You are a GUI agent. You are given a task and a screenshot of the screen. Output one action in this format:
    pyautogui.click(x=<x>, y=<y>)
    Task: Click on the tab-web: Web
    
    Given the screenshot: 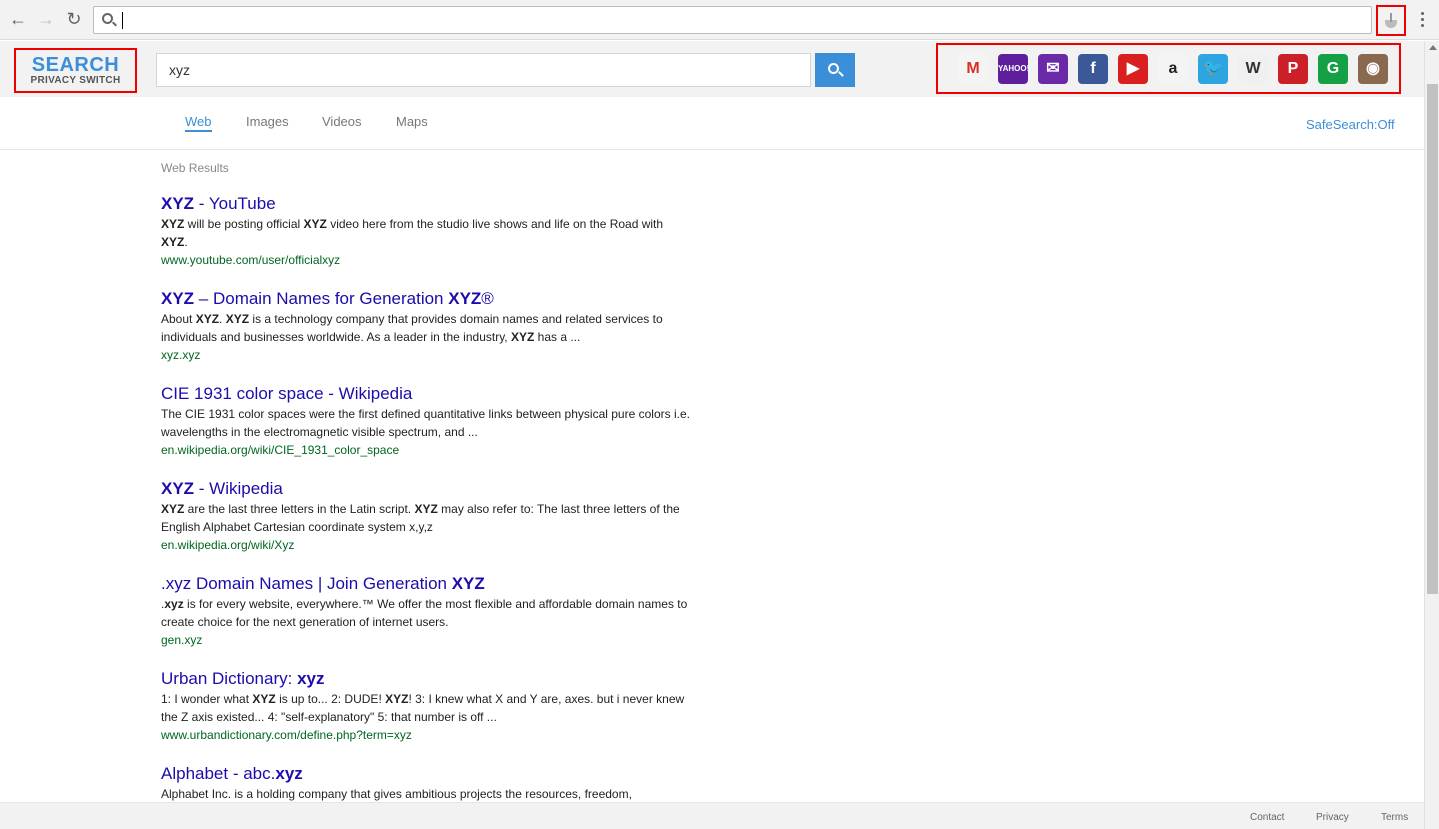 What is the action you would take?
    pyautogui.click(x=198, y=123)
    